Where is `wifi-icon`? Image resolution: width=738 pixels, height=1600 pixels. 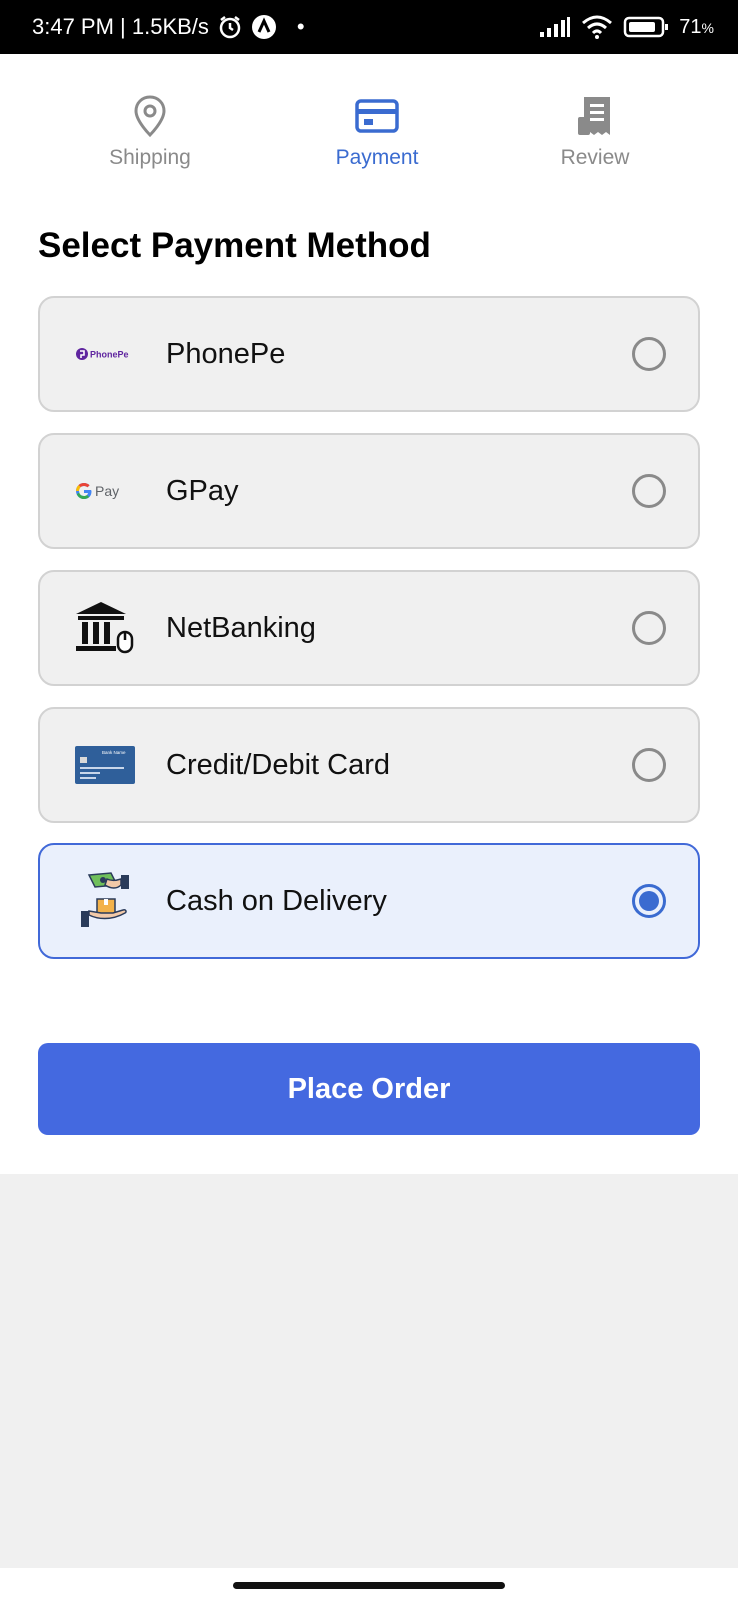
wifi-icon is located at coordinates (597, 27).